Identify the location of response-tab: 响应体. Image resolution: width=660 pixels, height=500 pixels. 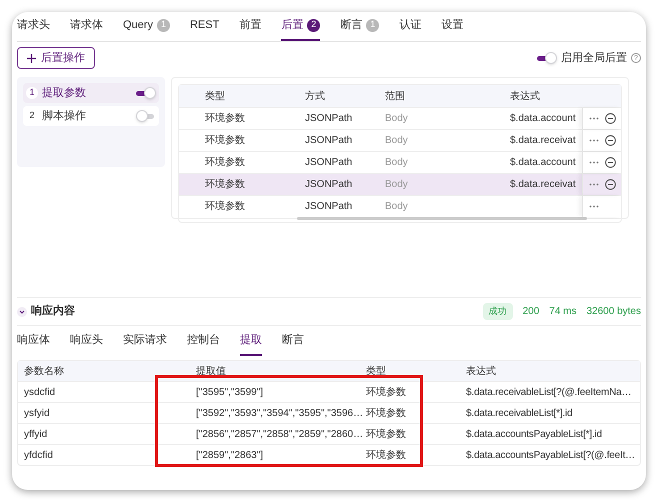
(33, 341).